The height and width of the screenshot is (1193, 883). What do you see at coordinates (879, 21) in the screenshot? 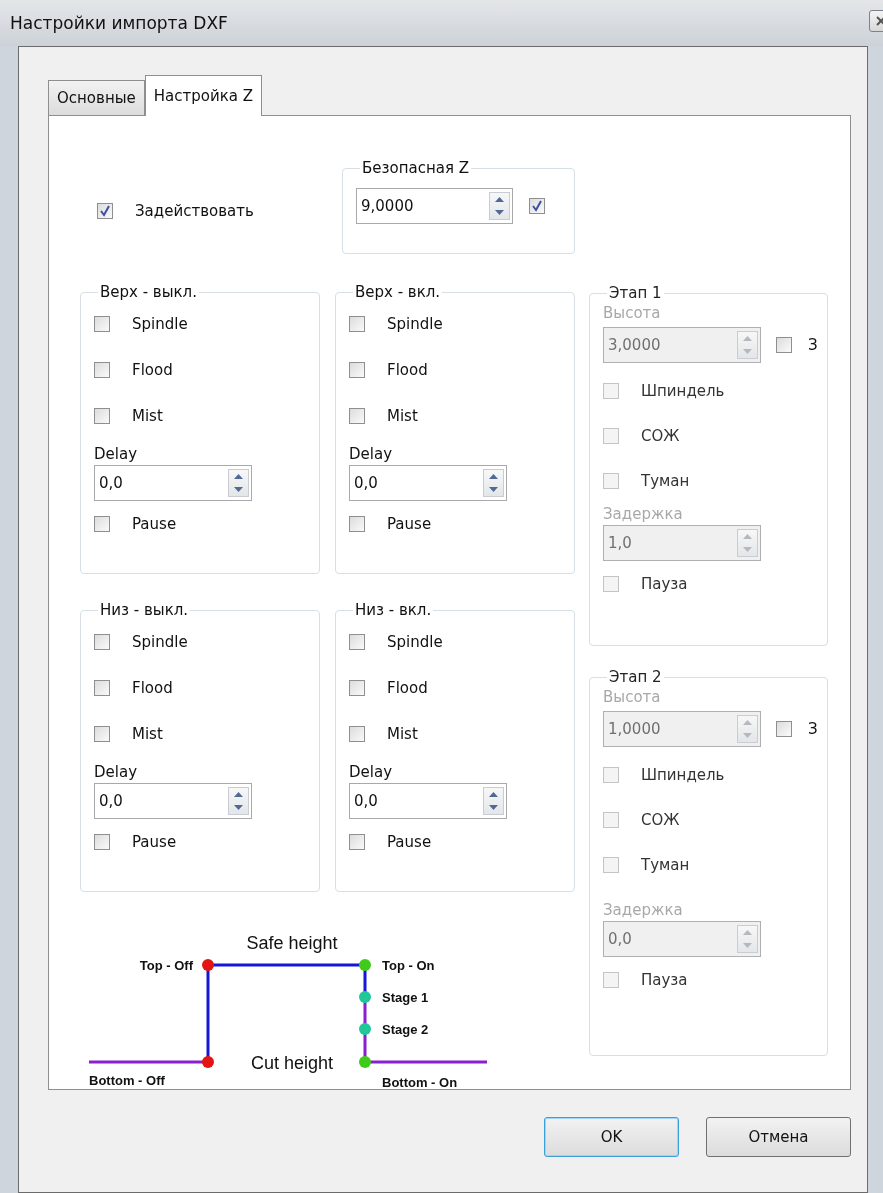
I see `close-icon` at bounding box center [879, 21].